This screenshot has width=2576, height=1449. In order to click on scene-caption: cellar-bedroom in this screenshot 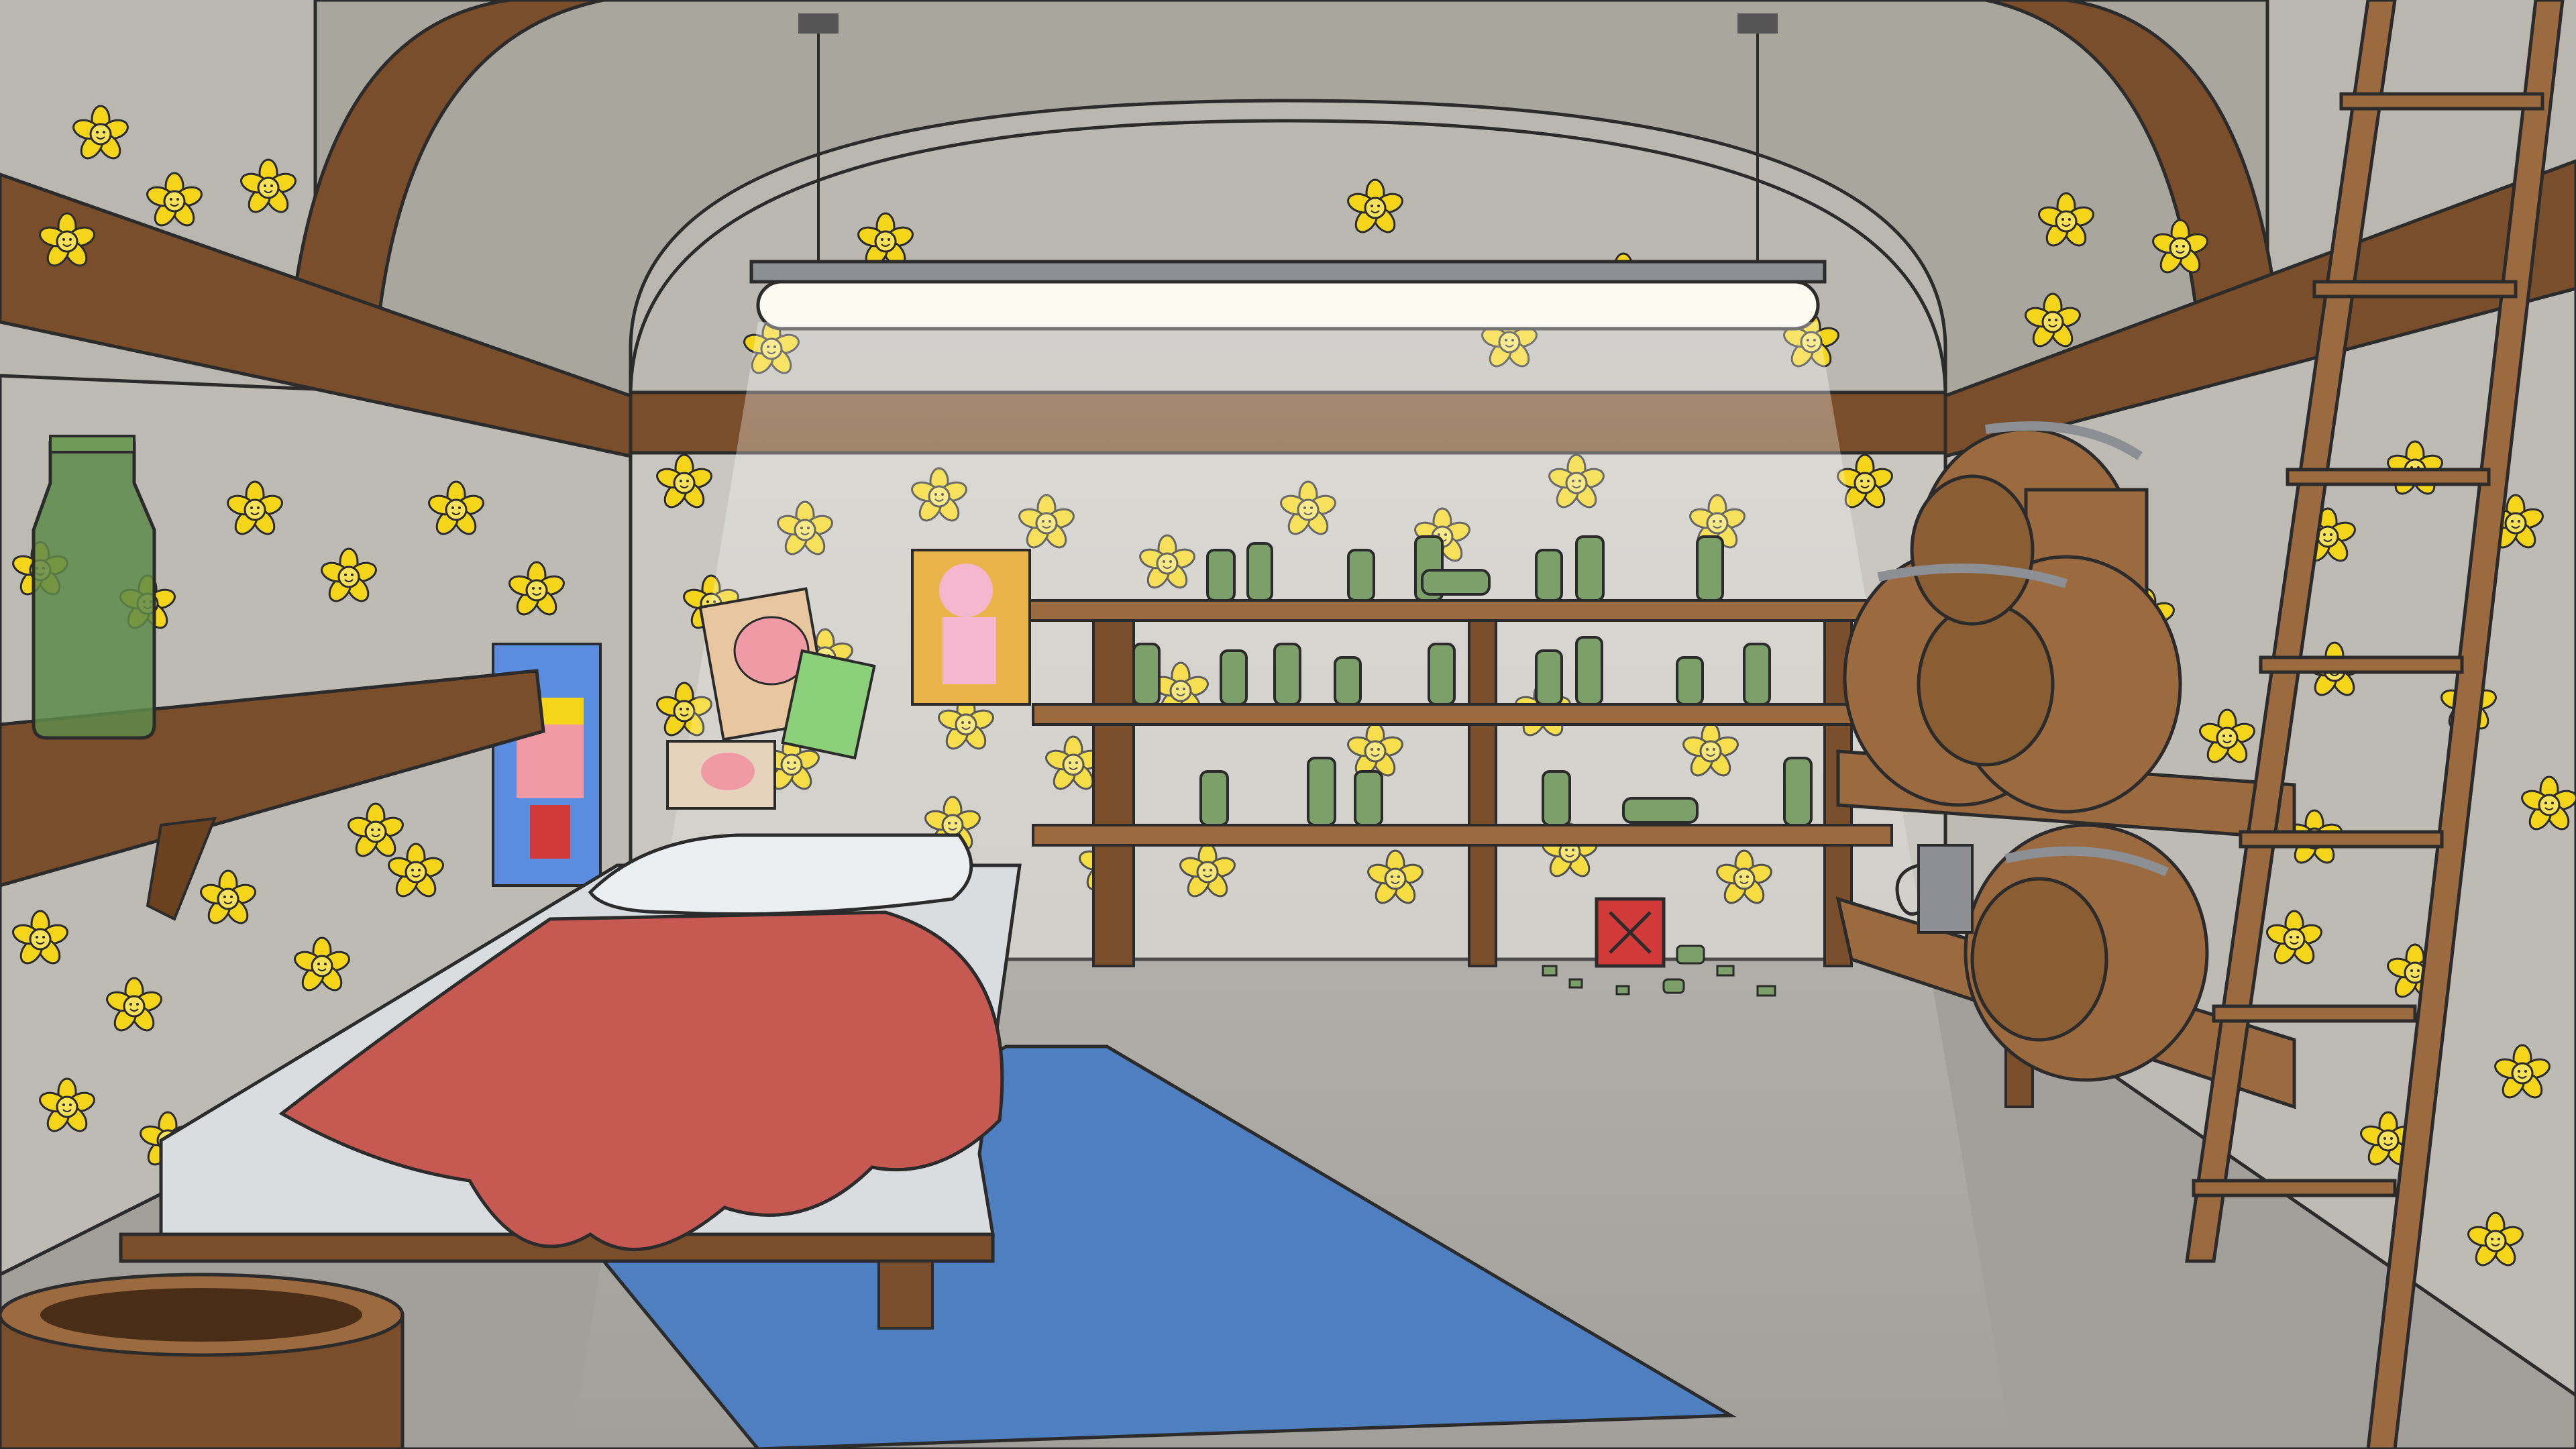, I will do `click(2535, 19)`.